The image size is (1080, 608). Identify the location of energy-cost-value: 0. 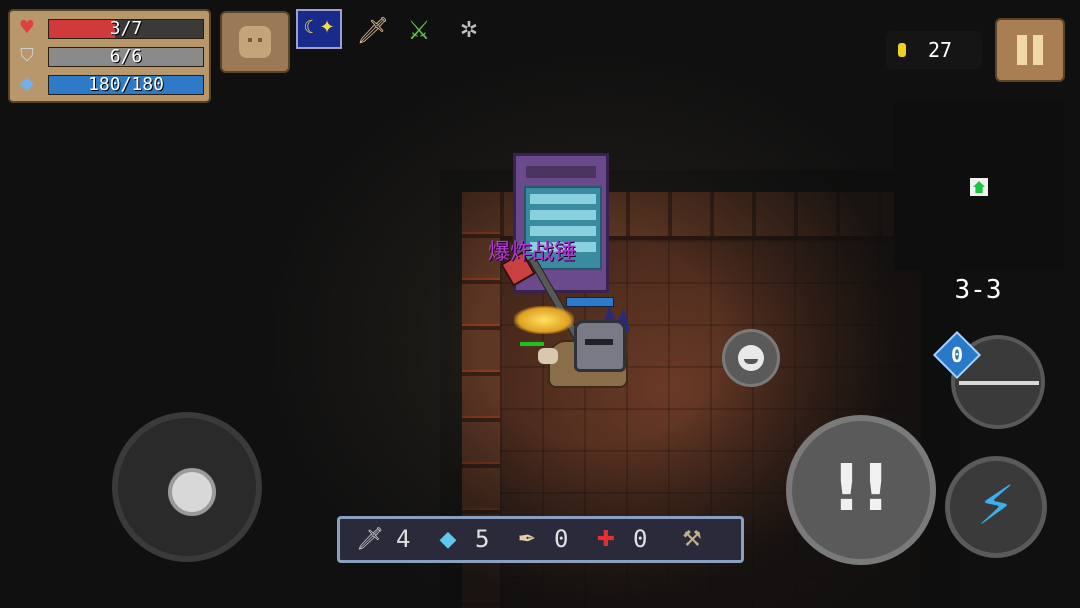
(957, 355).